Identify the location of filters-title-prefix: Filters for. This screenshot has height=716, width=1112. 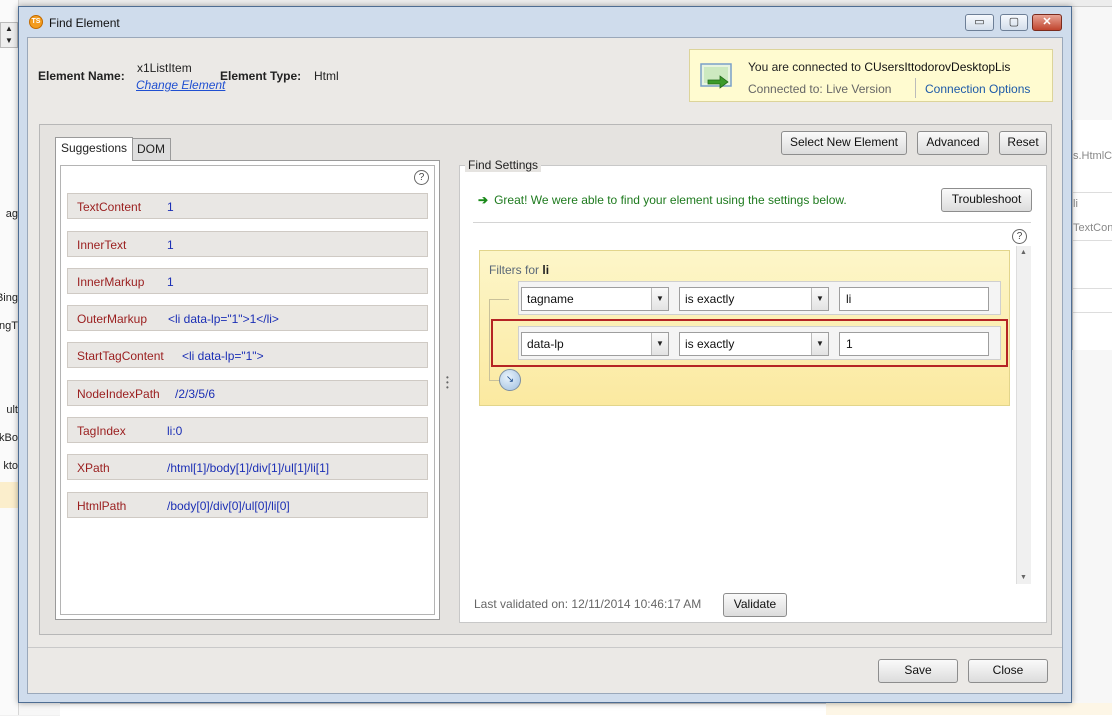
(514, 270).